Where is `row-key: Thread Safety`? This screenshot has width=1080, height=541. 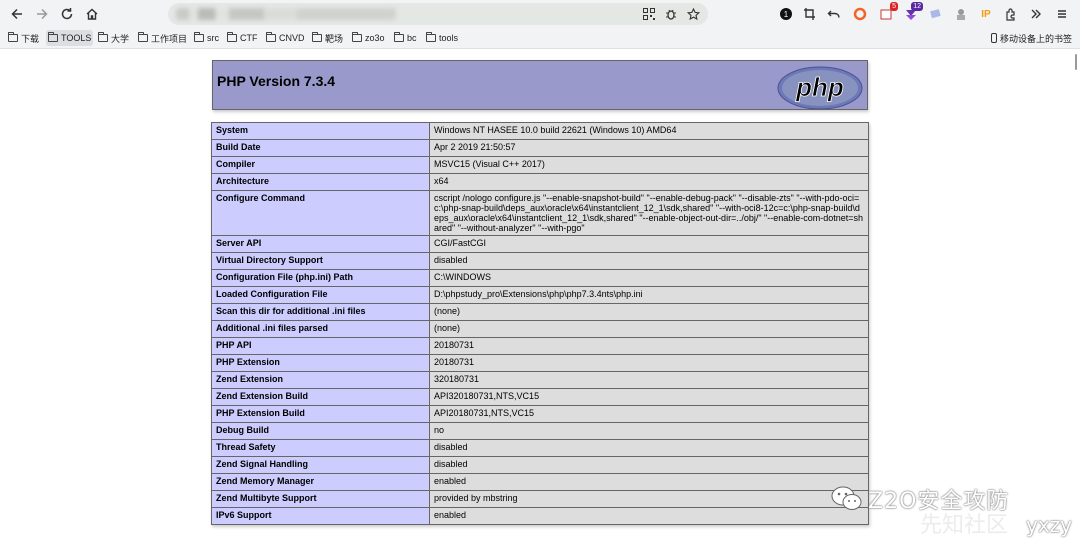 row-key: Thread Safety is located at coordinates (320, 448).